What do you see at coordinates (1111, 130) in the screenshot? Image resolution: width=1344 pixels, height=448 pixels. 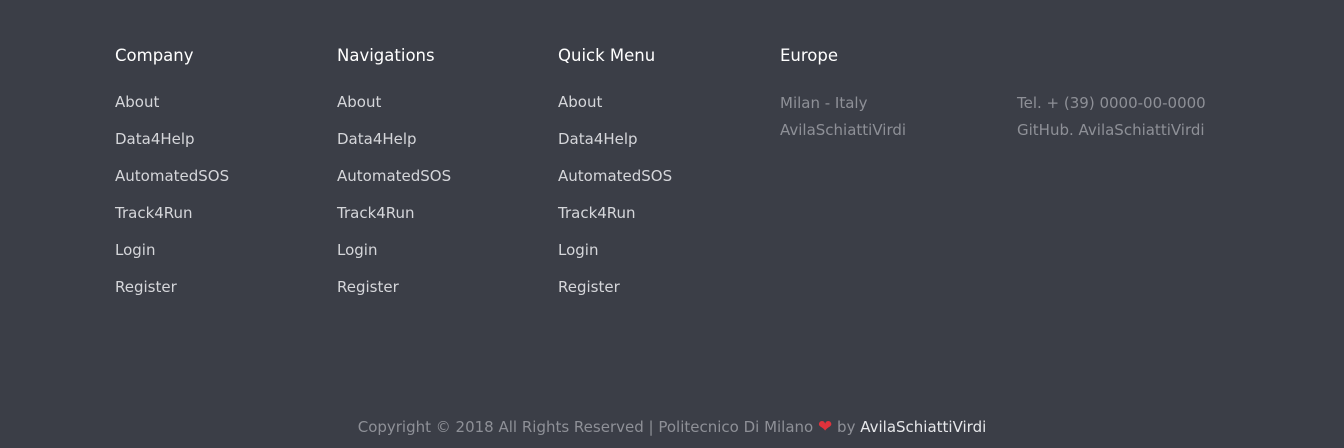 I see `github-text: GitHub. AvilaSchiattiVirdi` at bounding box center [1111, 130].